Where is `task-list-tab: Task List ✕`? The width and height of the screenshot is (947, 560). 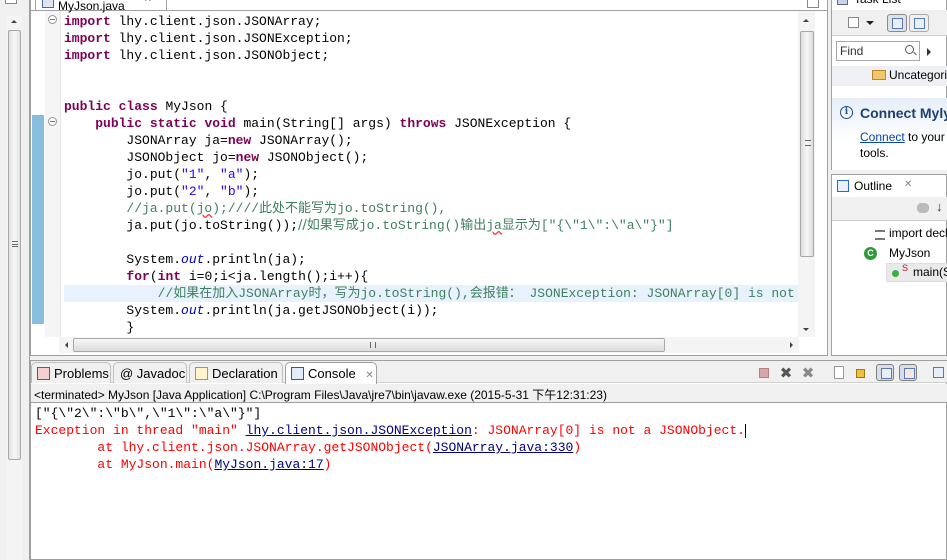 task-list-tab: Task List ✕ is located at coordinates (889, 4).